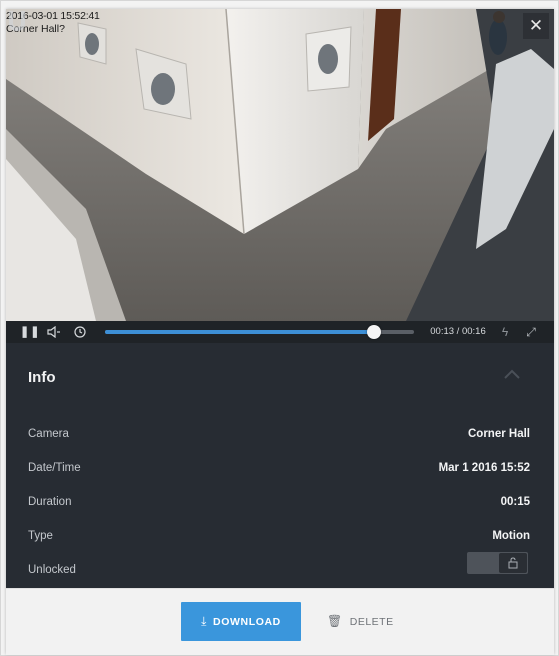 This screenshot has width=559, height=656. I want to click on close-button: ✕, so click(536, 26).